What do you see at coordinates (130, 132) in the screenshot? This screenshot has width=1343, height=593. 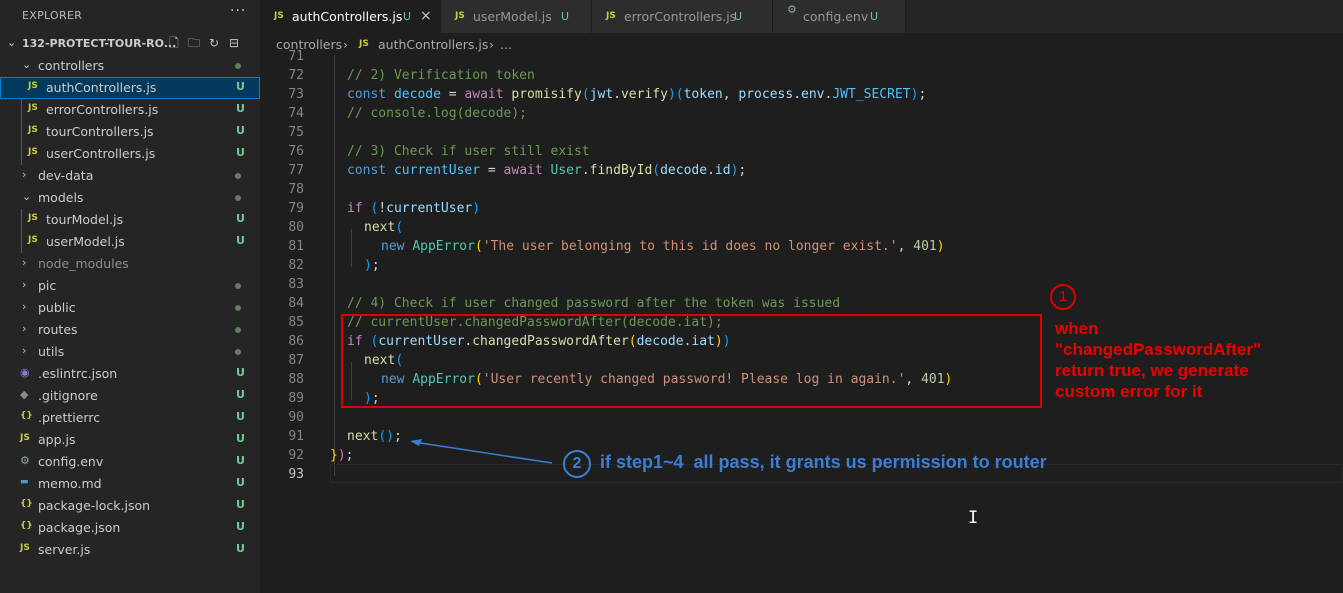 I see `file-tourcontrollers: JS tourControllers.js U` at bounding box center [130, 132].